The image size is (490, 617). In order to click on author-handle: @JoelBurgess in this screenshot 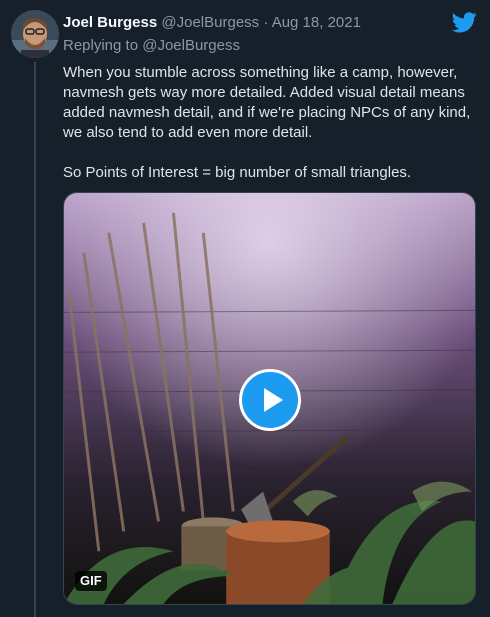, I will do `click(210, 22)`.